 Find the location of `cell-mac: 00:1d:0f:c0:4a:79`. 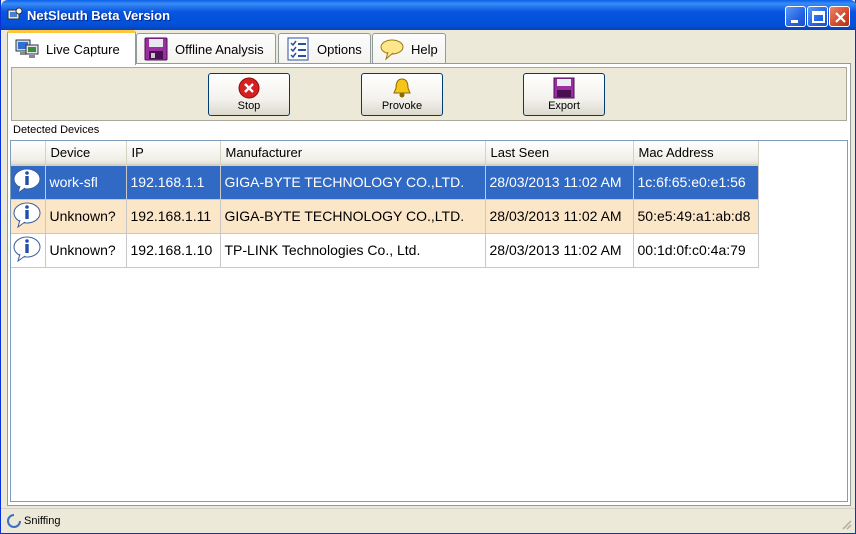

cell-mac: 00:1d:0f:c0:4a:79 is located at coordinates (696, 250).